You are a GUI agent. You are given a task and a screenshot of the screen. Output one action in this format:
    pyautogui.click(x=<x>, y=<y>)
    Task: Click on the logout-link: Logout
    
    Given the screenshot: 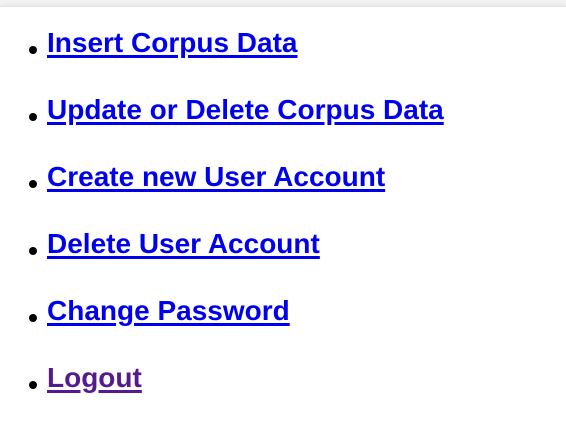 What is the action you would take?
    pyautogui.click(x=94, y=378)
    